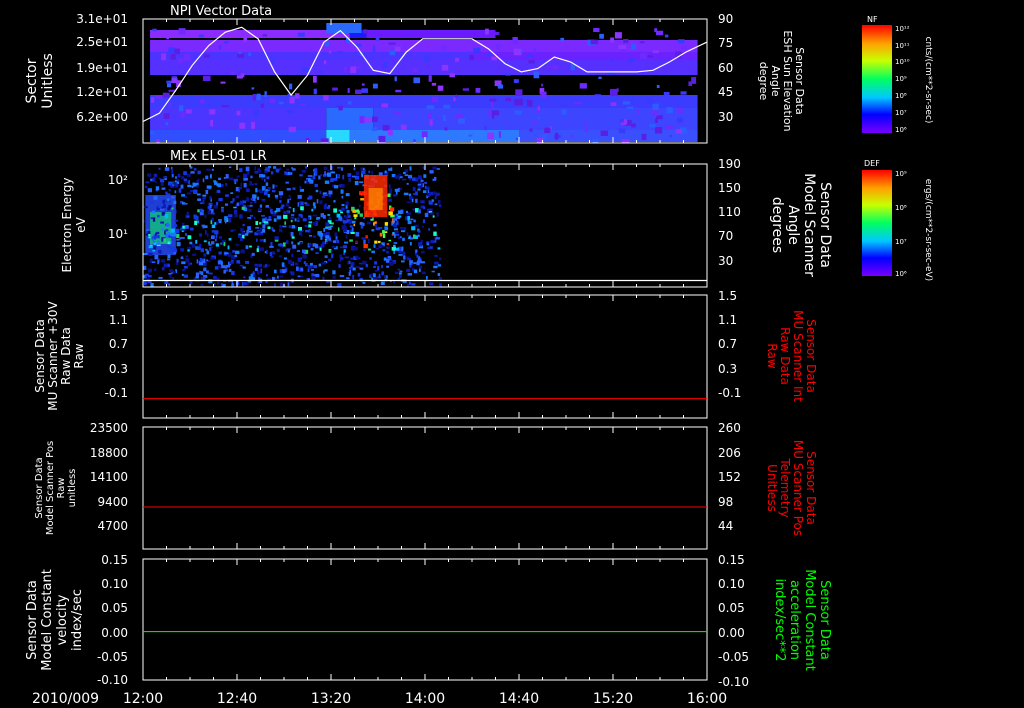 The image size is (1024, 708). I want to click on y2-tick-label: 0.05, so click(731, 608).